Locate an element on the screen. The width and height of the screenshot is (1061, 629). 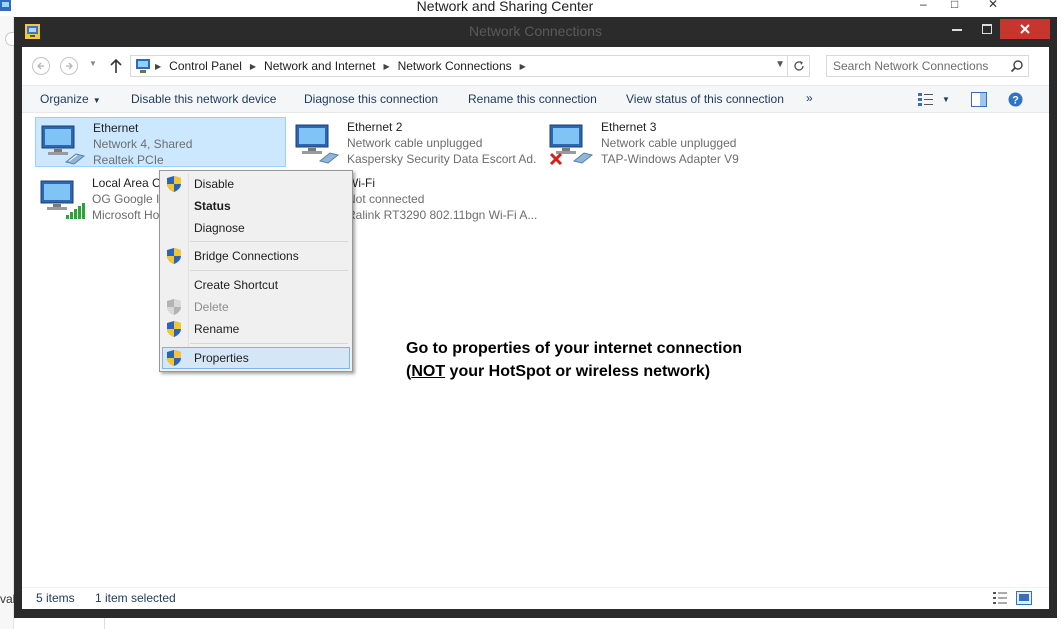
more-commands-button: » is located at coordinates (809, 98).